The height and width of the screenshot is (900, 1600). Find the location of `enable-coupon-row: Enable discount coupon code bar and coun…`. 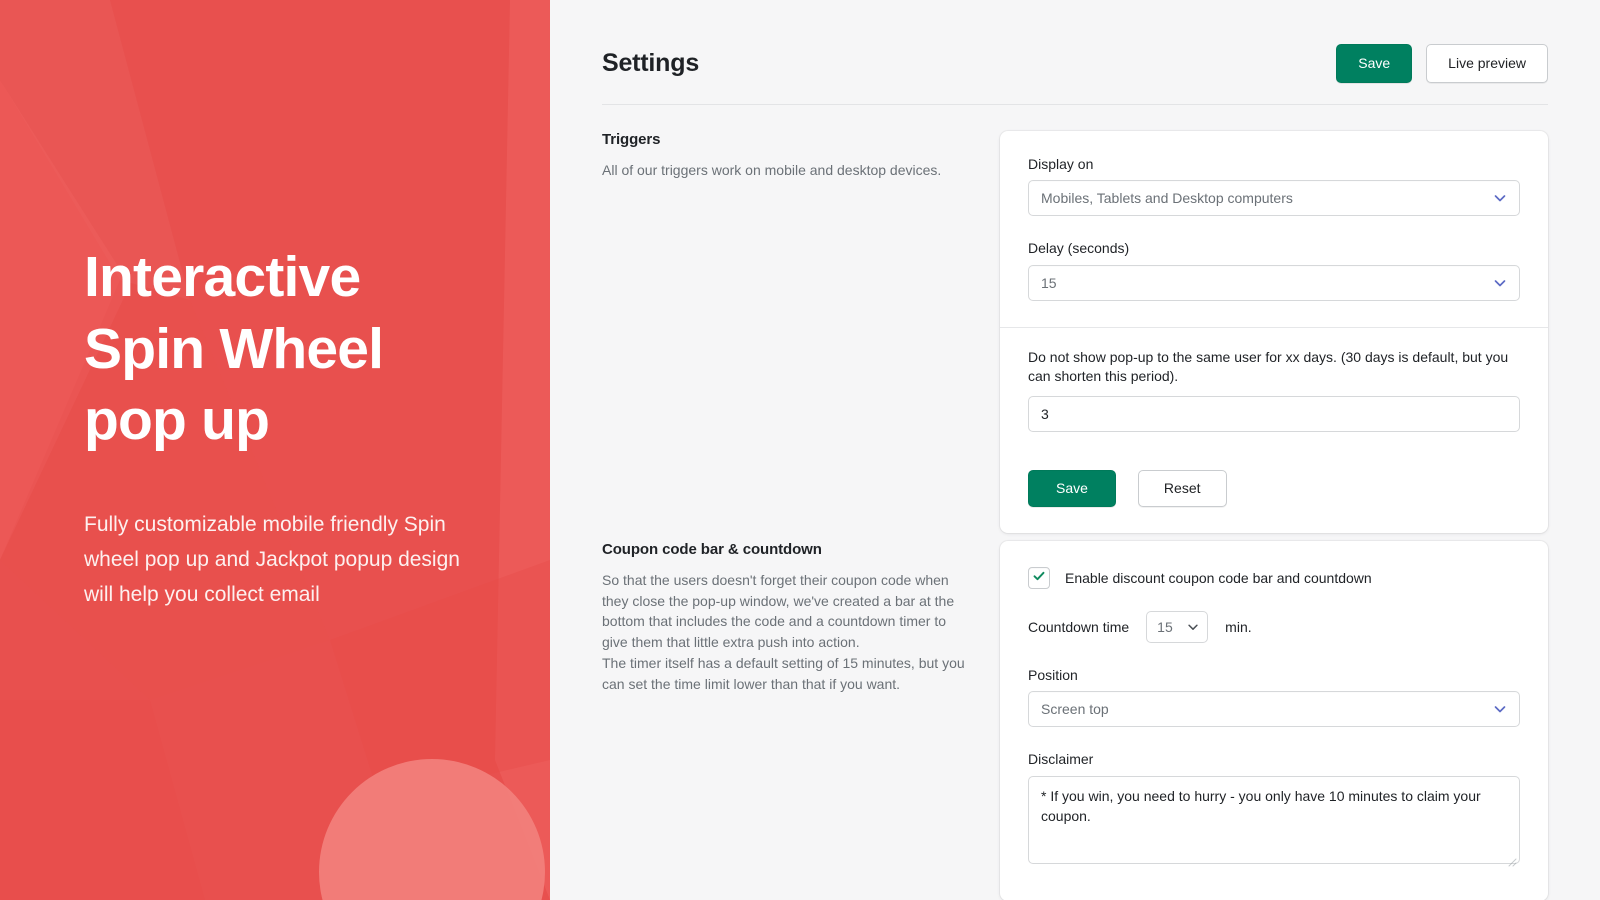

enable-coupon-row: Enable discount coupon code bar and coun… is located at coordinates (1274, 578).